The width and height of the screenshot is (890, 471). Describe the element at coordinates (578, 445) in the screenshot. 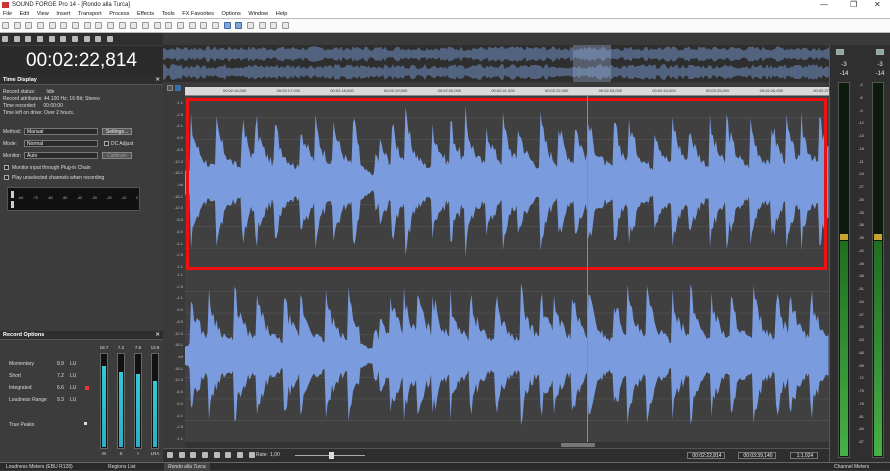

I see `scrollbar-thumb` at that location.